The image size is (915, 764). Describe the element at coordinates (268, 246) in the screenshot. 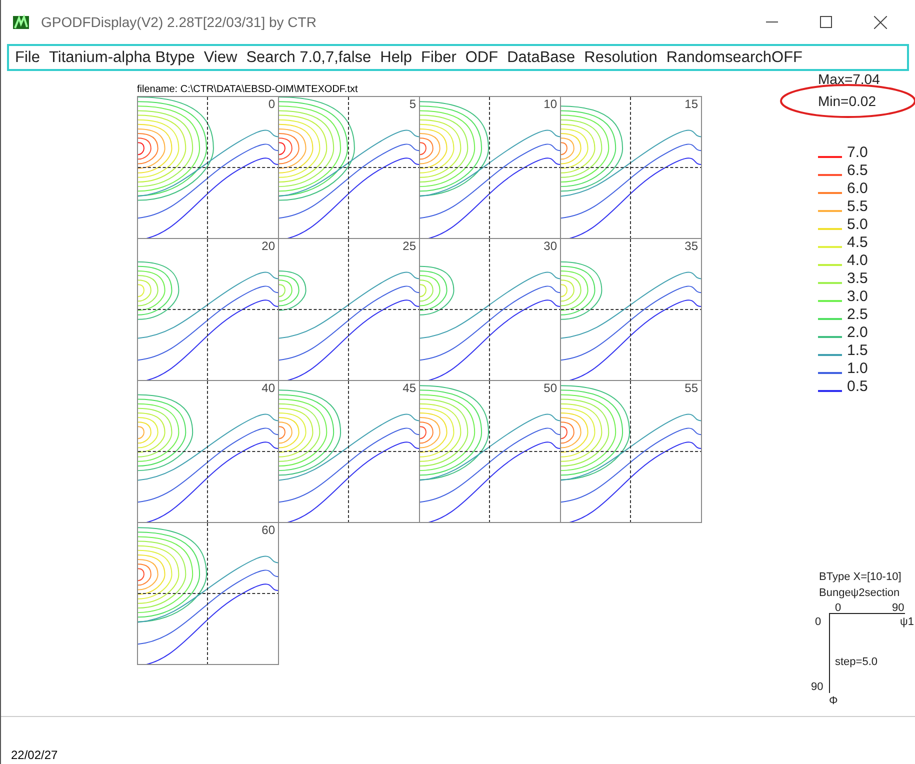

I see `section-angle-label: 20` at that location.